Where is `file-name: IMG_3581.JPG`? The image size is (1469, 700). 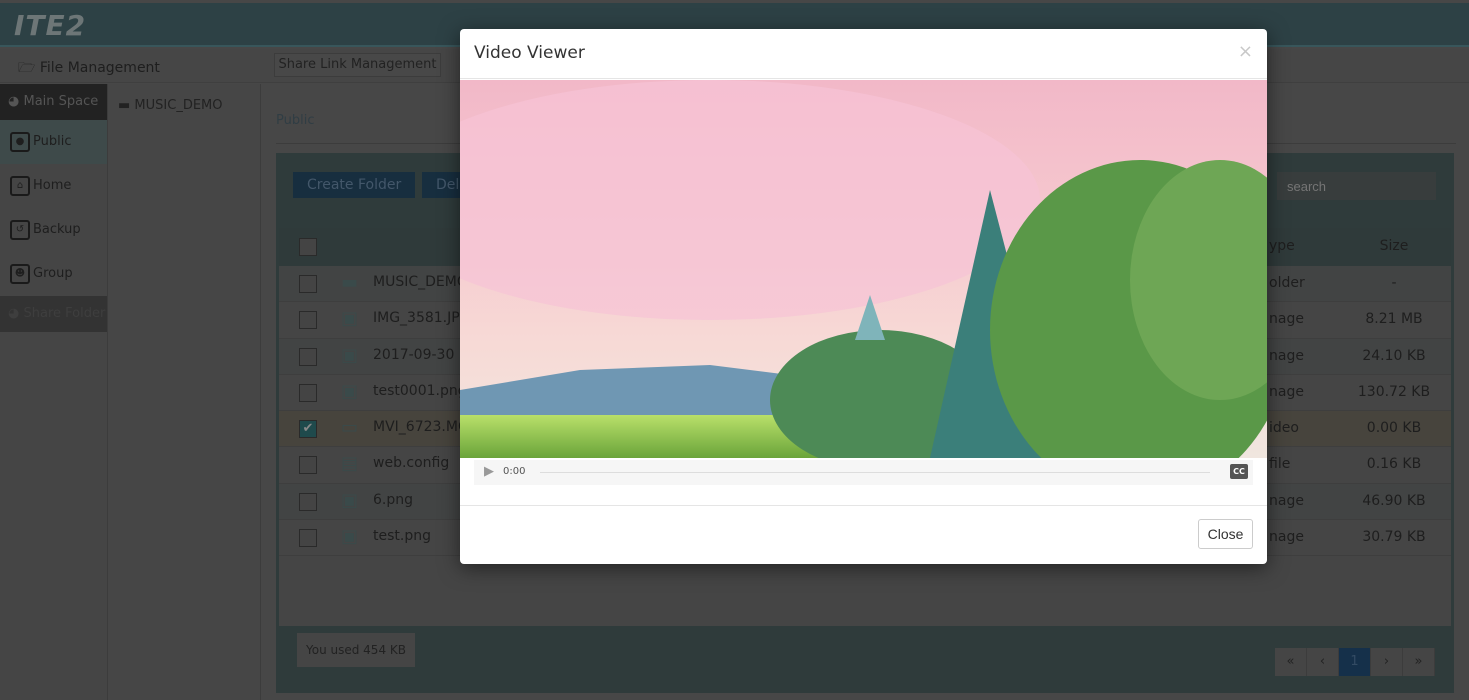
file-name: IMG_3581.JPG is located at coordinates (422, 318).